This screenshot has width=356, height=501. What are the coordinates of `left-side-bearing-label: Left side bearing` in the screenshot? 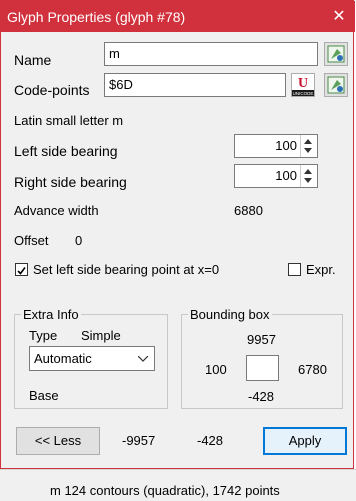 It's located at (66, 151).